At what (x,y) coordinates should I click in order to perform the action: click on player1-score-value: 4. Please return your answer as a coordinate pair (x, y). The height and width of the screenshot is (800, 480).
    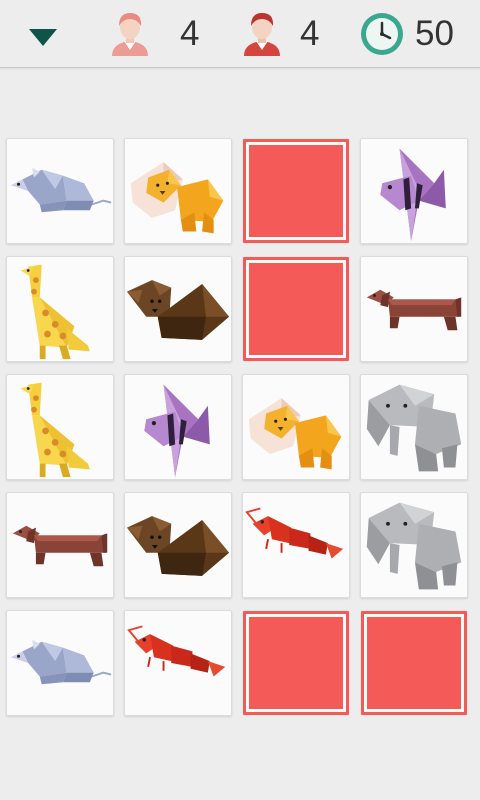
    Looking at the image, I should click on (190, 33).